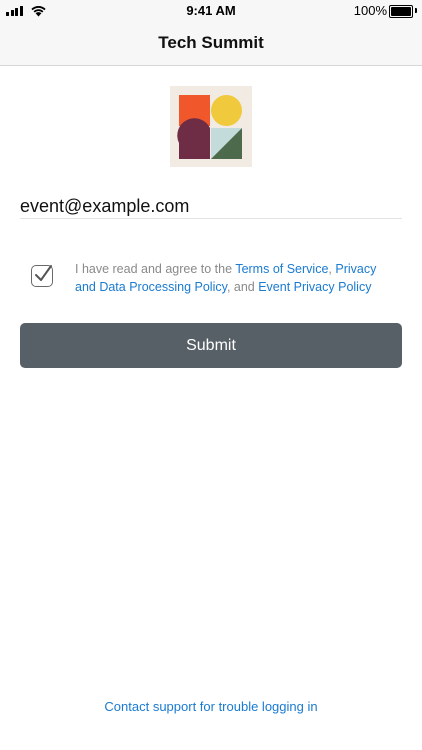 The width and height of the screenshot is (422, 750). Describe the element at coordinates (281, 269) in the screenshot. I see `terms-of-service-link: Terms of Service` at that location.